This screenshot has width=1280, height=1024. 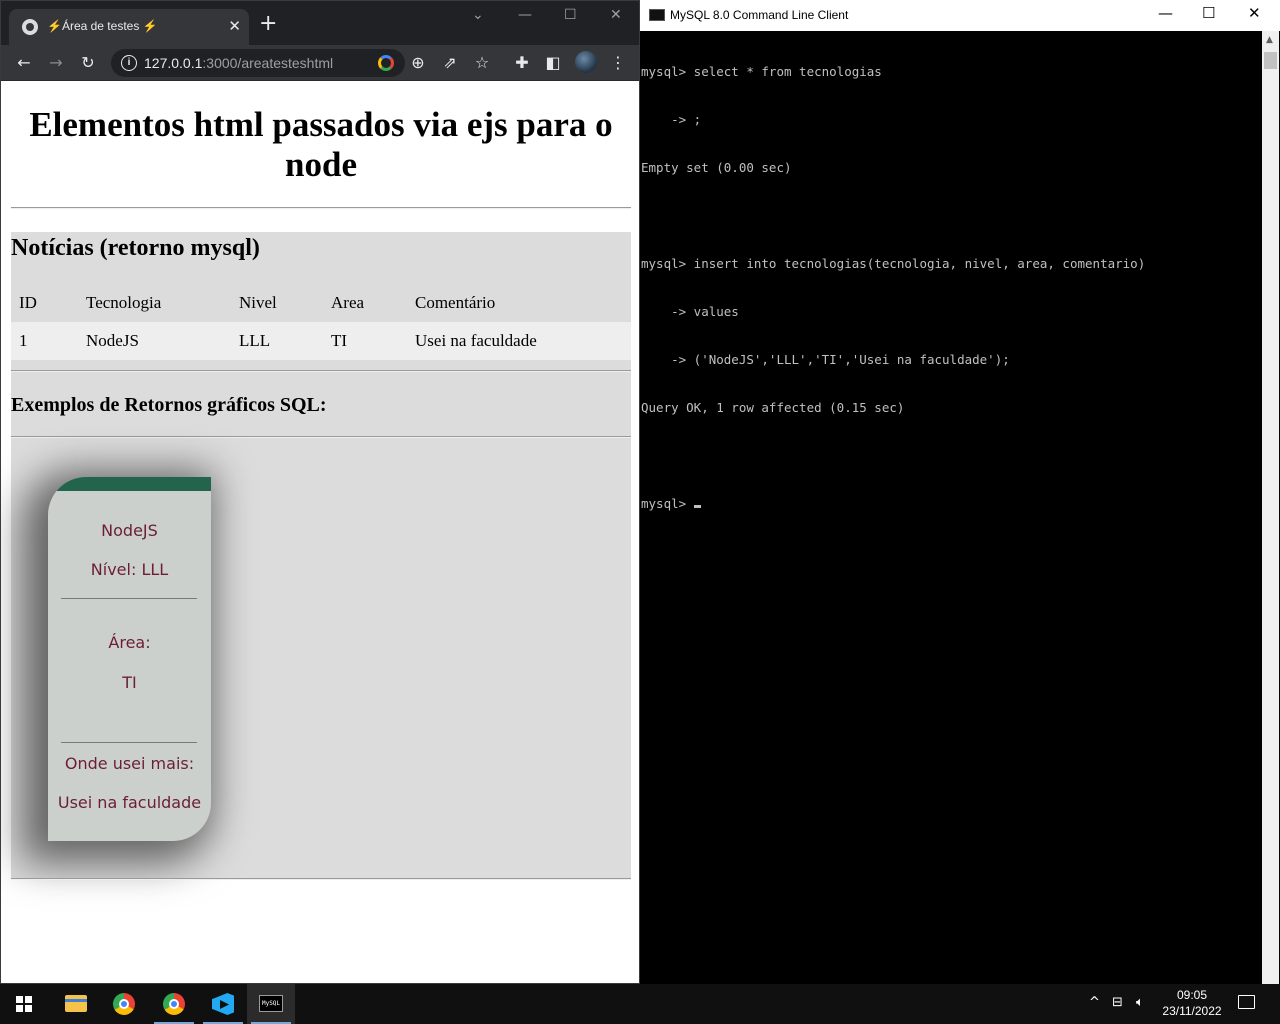 What do you see at coordinates (657, 15) in the screenshot?
I see `console-icon` at bounding box center [657, 15].